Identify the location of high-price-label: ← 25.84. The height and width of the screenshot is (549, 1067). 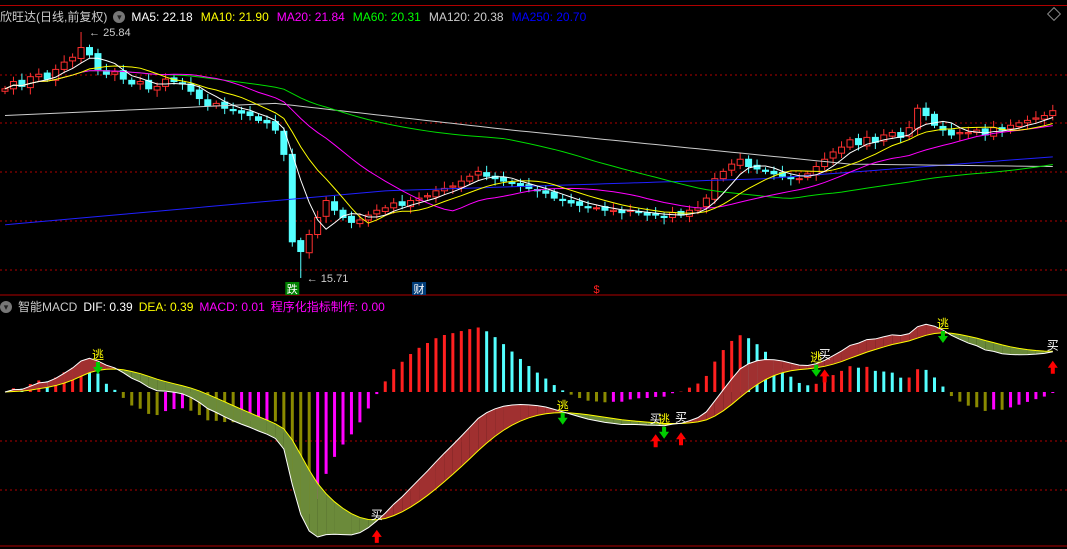
(110, 33).